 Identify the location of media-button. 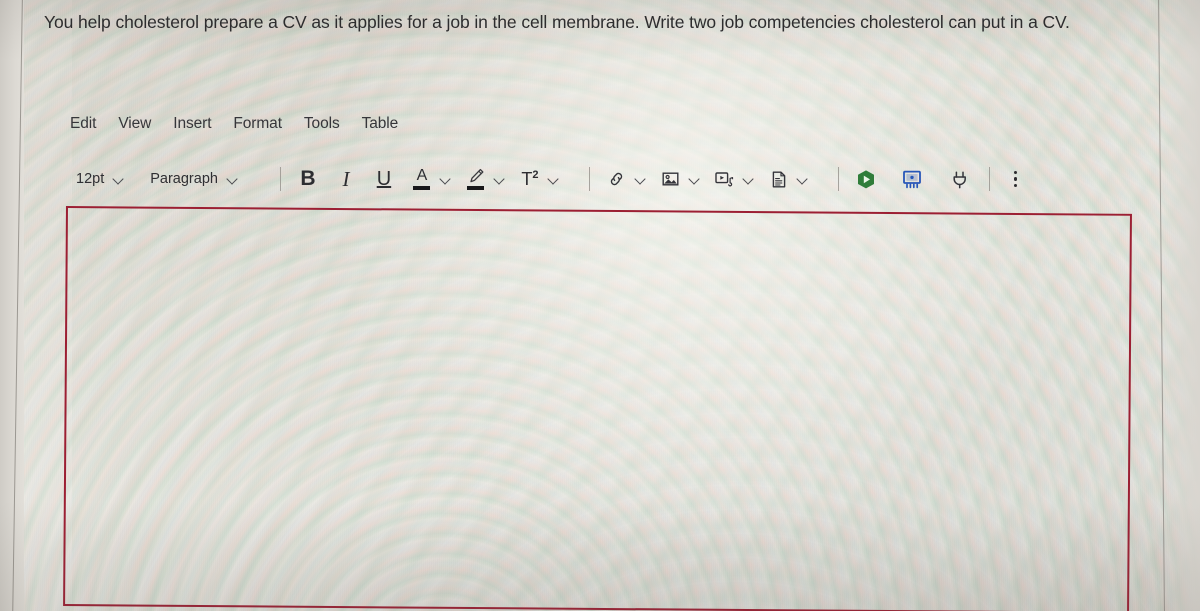
(725, 179).